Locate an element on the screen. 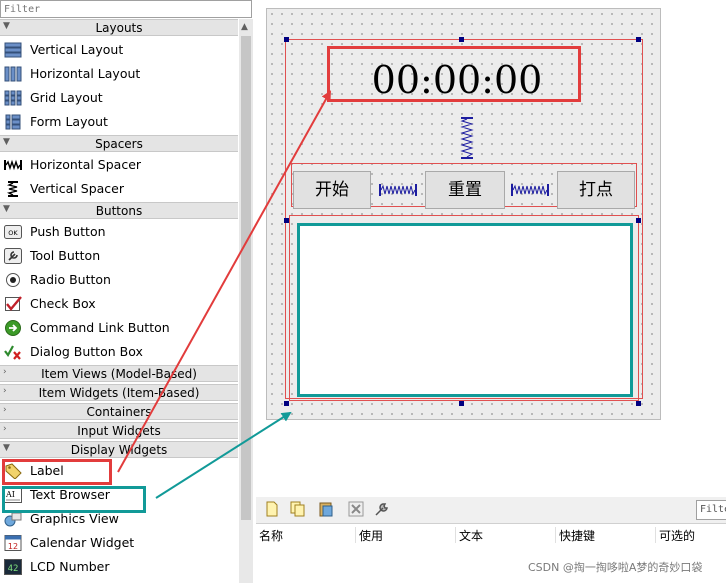 The image size is (726, 583). widget-item-grid-layout: Grid Layout is located at coordinates (119, 98).